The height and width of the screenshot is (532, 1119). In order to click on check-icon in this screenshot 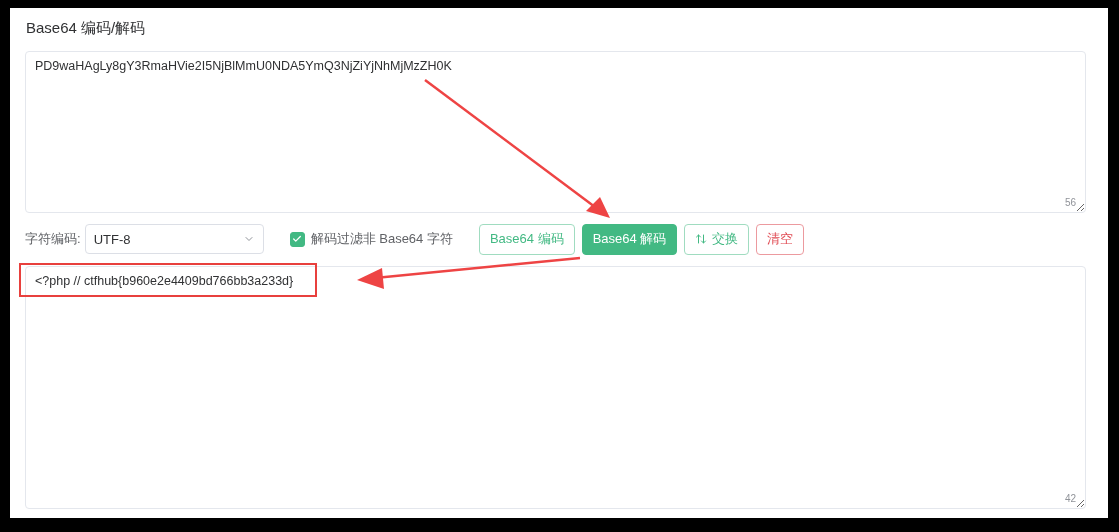, I will do `click(297, 239)`.